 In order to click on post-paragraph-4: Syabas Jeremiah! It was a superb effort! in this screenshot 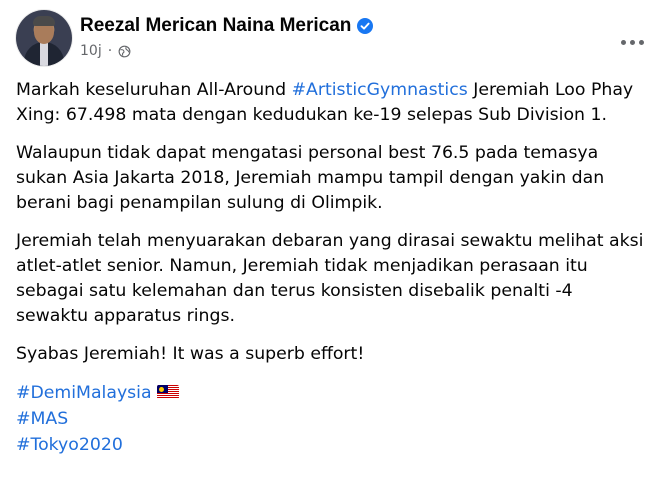, I will do `click(190, 354)`.